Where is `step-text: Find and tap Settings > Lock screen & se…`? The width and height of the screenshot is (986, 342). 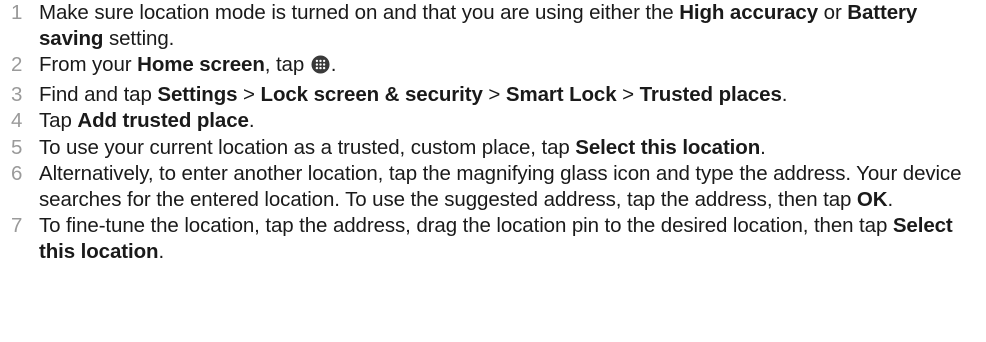
step-text: Find and tap Settings > Lock screen & se… is located at coordinates (413, 94).